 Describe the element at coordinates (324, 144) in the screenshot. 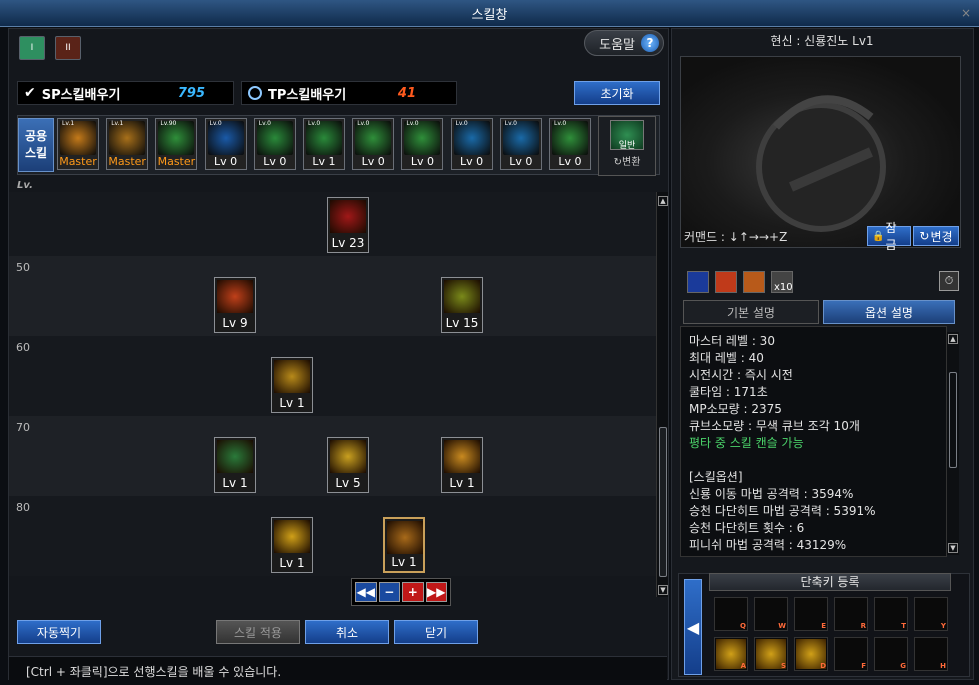

I see `common-skill-slot: Lv.0 Lv 1` at that location.